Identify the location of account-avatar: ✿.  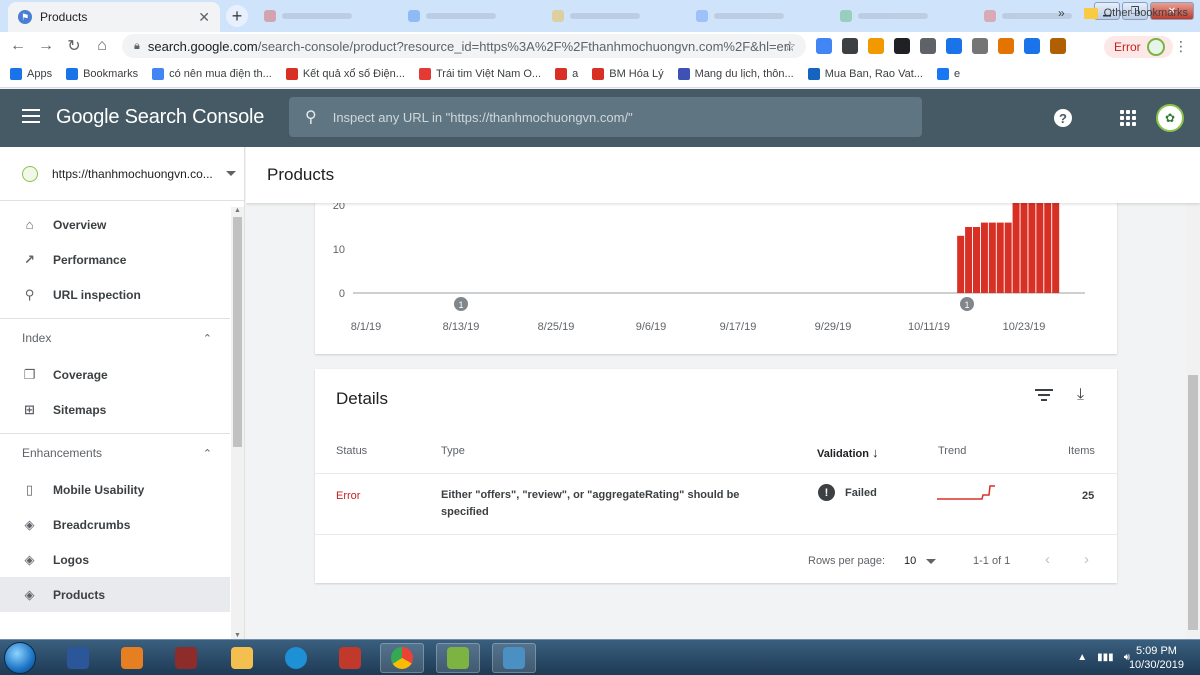
(1170, 118).